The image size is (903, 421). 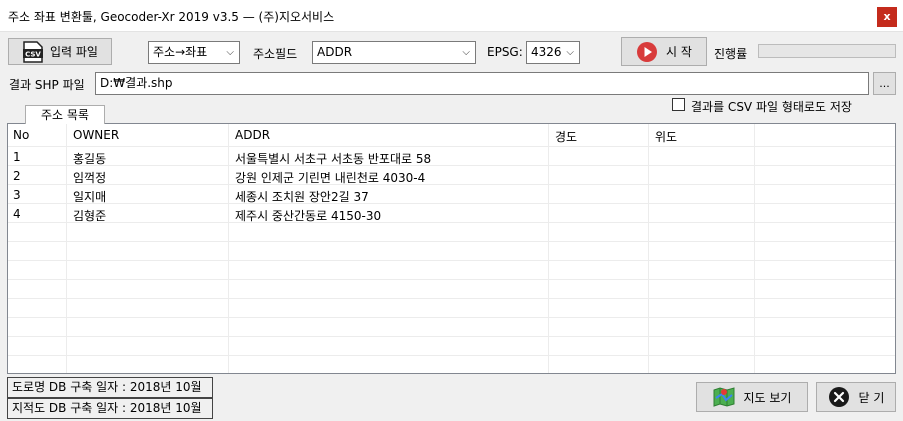 I want to click on svg-text: CSV, so click(x=33, y=54).